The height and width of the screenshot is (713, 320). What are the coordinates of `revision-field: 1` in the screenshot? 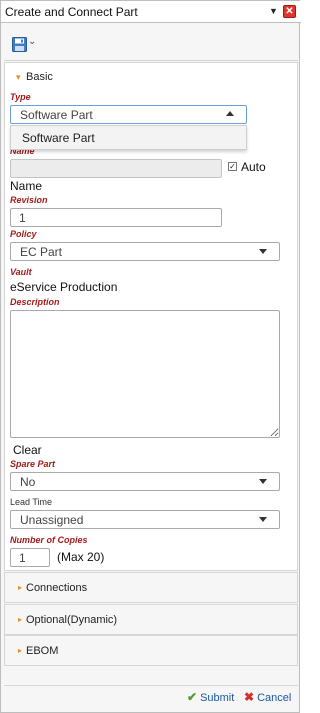 It's located at (116, 217).